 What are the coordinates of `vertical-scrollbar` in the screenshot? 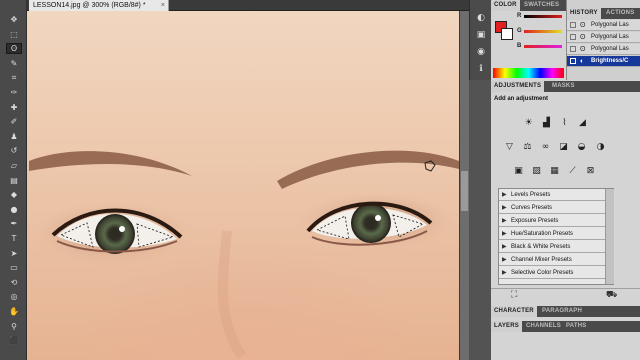 It's located at (464, 185).